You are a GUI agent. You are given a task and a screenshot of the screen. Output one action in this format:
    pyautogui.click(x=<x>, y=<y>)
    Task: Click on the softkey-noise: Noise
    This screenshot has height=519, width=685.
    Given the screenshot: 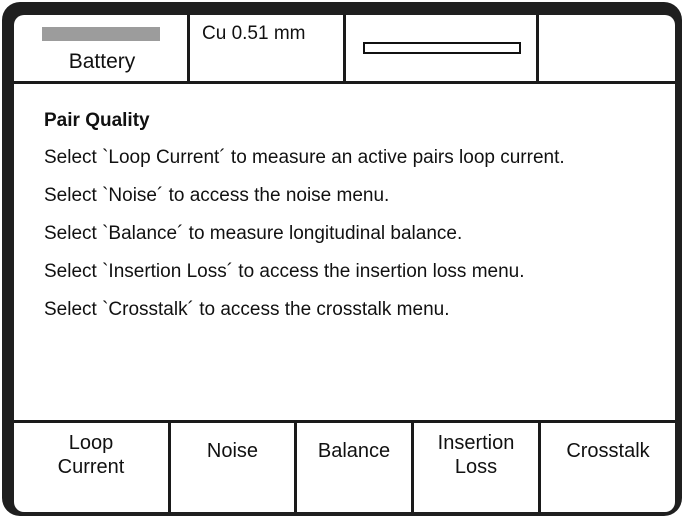 What is the action you would take?
    pyautogui.click(x=234, y=467)
    